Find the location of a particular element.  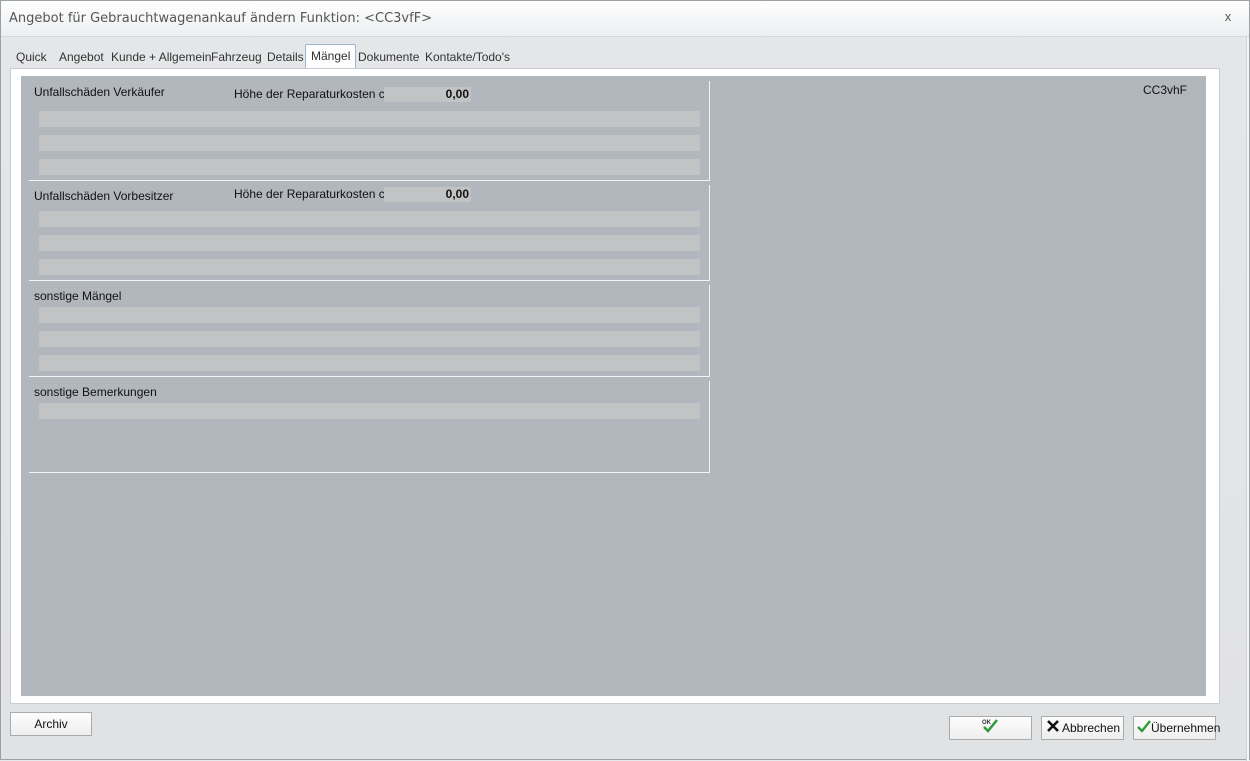

function-code-label: CC3vhF is located at coordinates (1165, 90).